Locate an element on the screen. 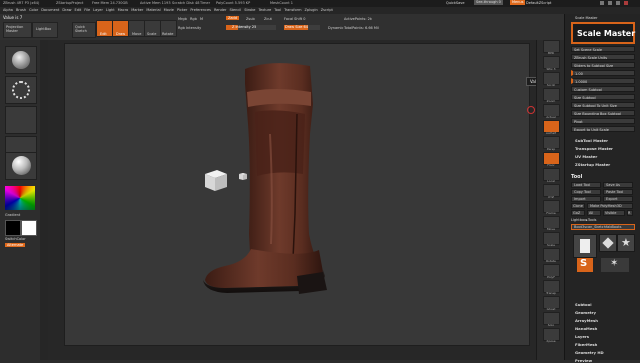  material-thumbnail is located at coordinates (21, 166).